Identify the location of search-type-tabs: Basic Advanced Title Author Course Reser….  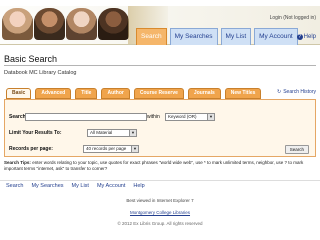
(134, 93).